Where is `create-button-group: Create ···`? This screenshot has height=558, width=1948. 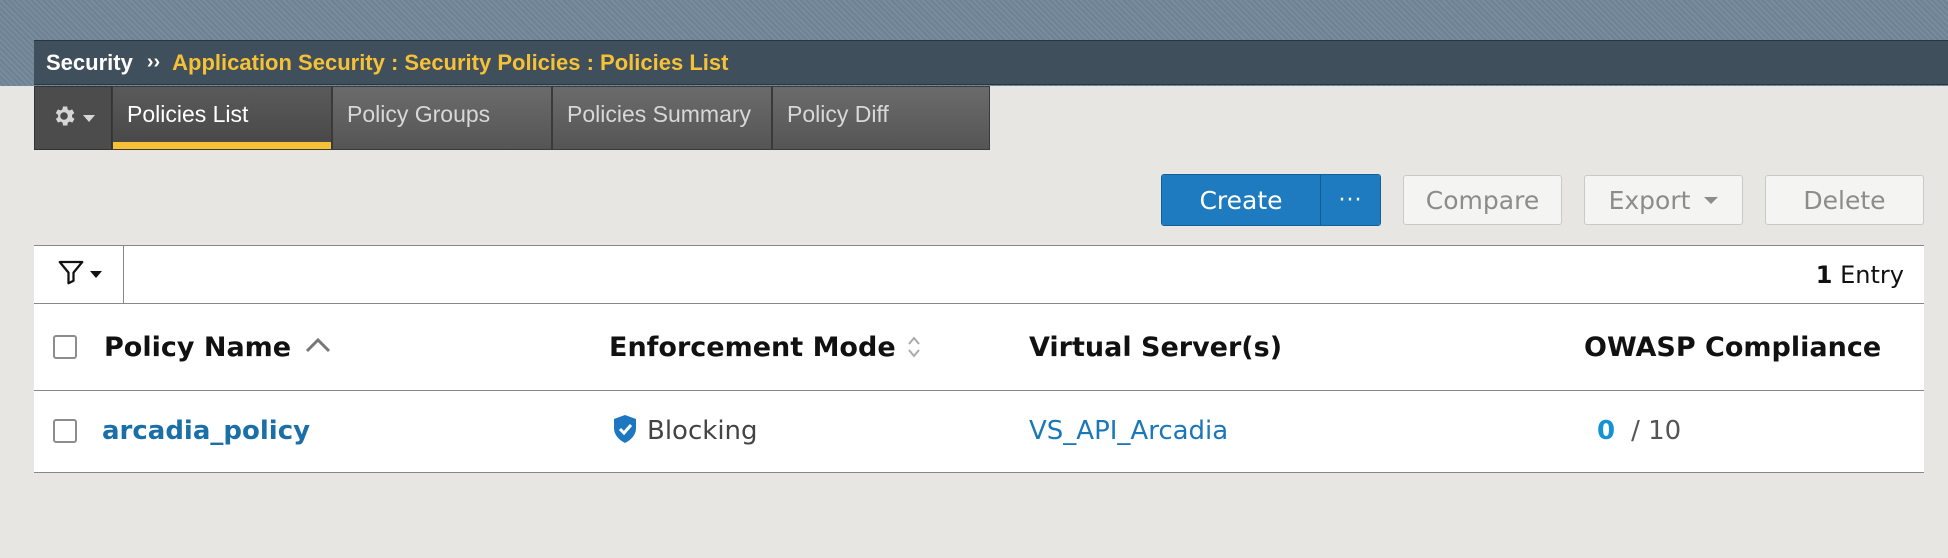
create-button-group: Create ··· is located at coordinates (1271, 200).